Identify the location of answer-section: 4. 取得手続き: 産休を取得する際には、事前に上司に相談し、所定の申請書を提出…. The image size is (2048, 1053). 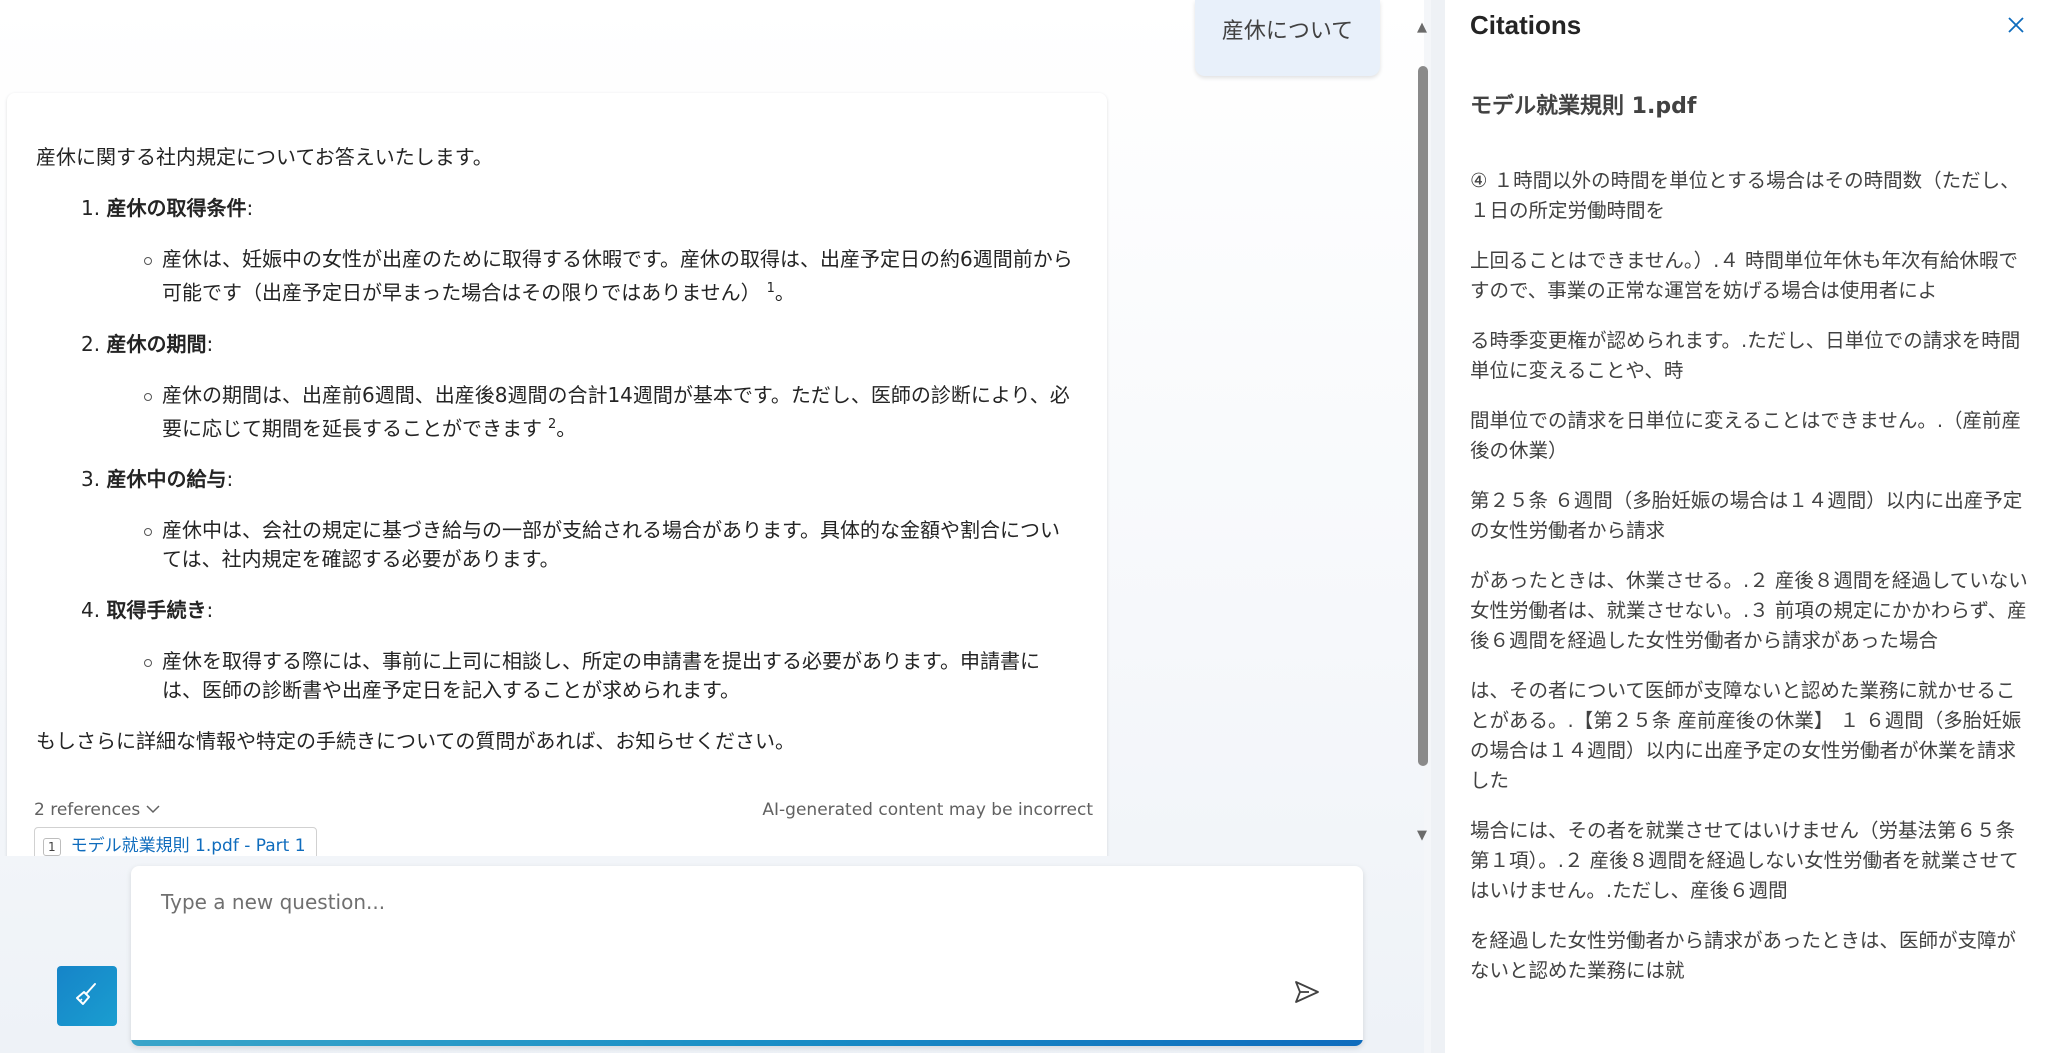
(557, 650).